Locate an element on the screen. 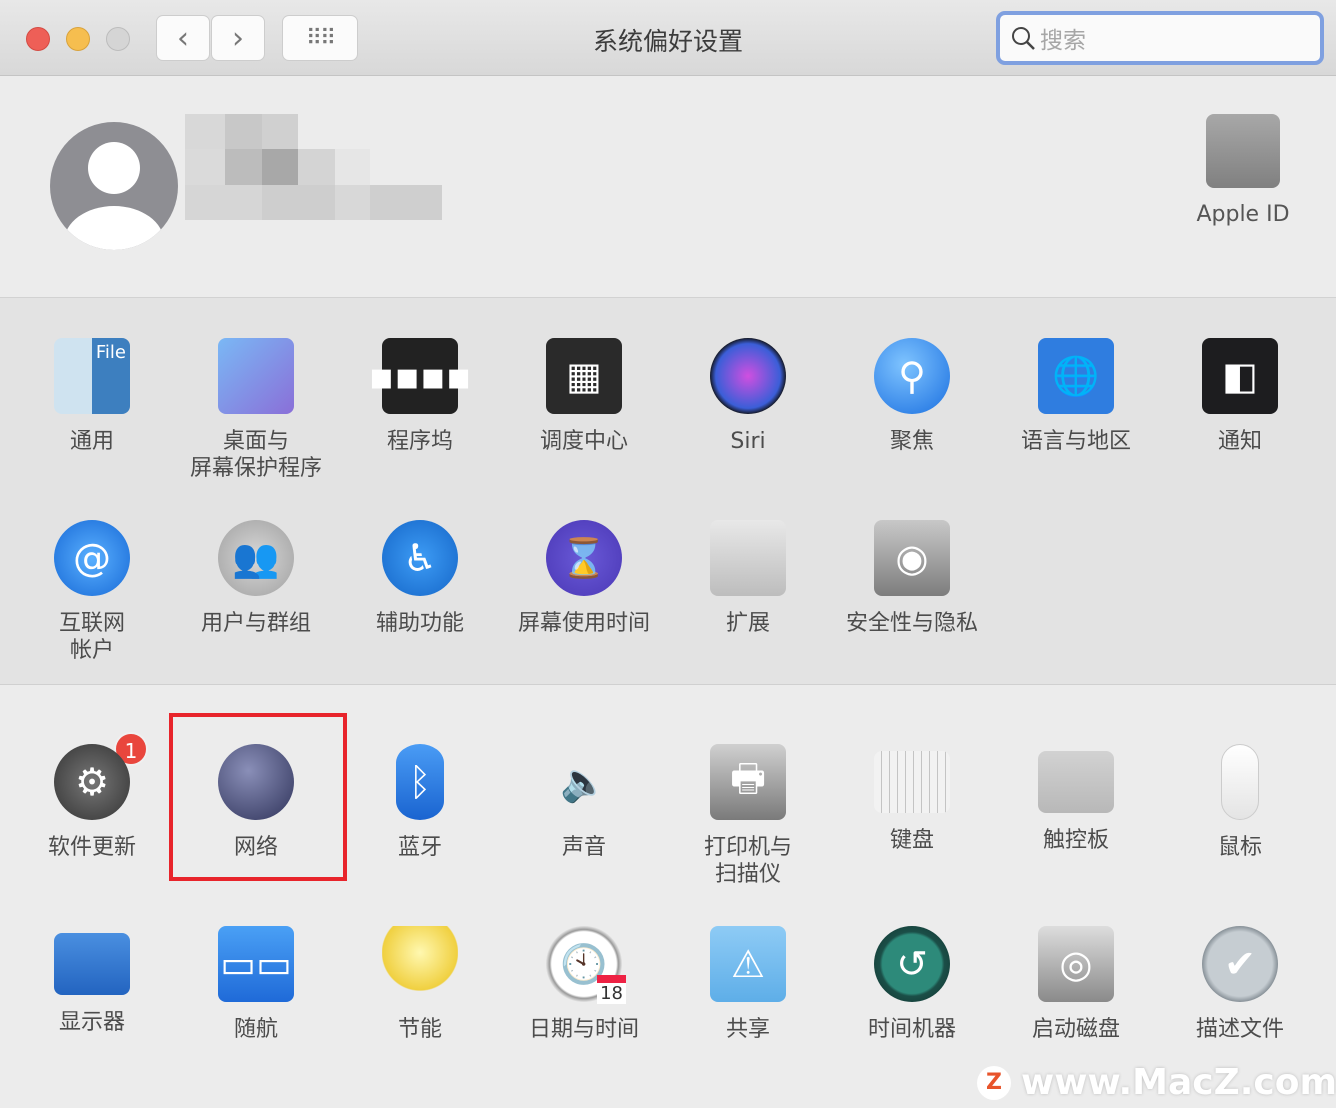  user-name-redacted is located at coordinates (313, 167).